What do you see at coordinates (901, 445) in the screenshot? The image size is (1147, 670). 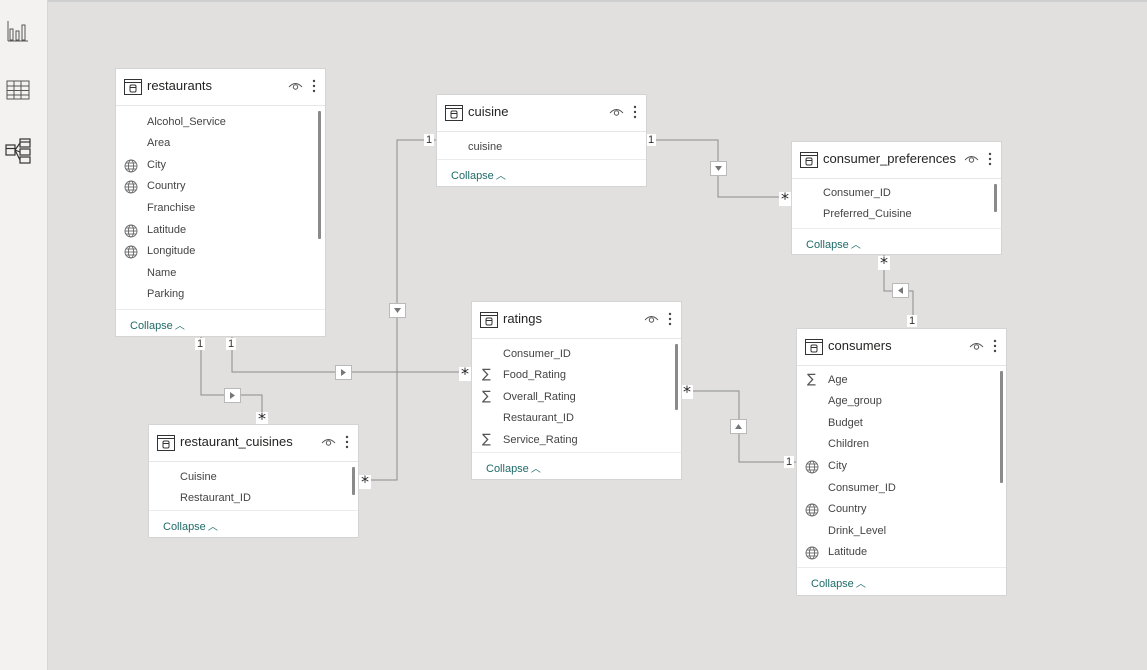 I see `field-row: Children` at bounding box center [901, 445].